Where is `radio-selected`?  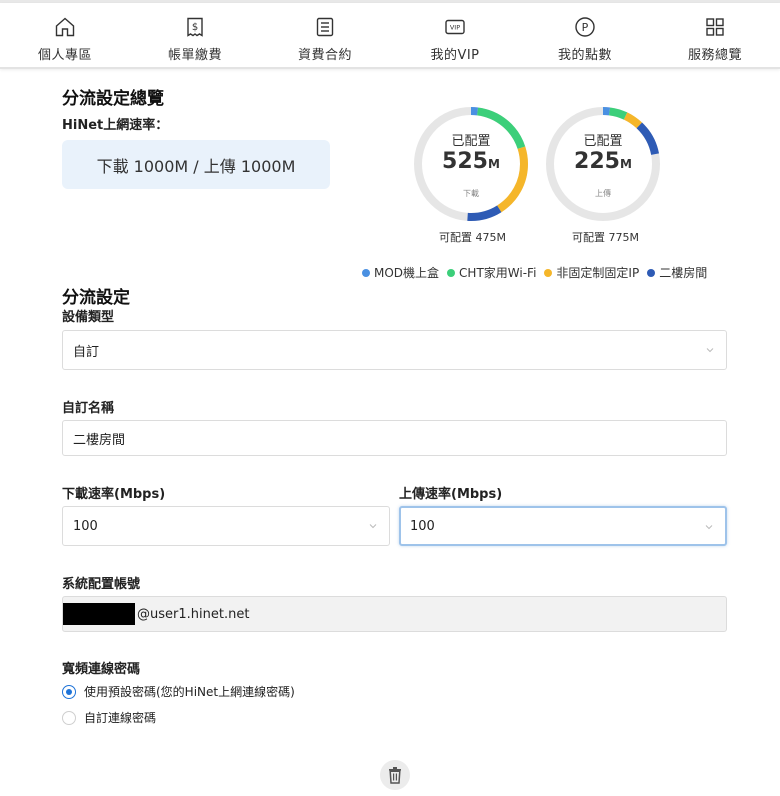 radio-selected is located at coordinates (69, 691).